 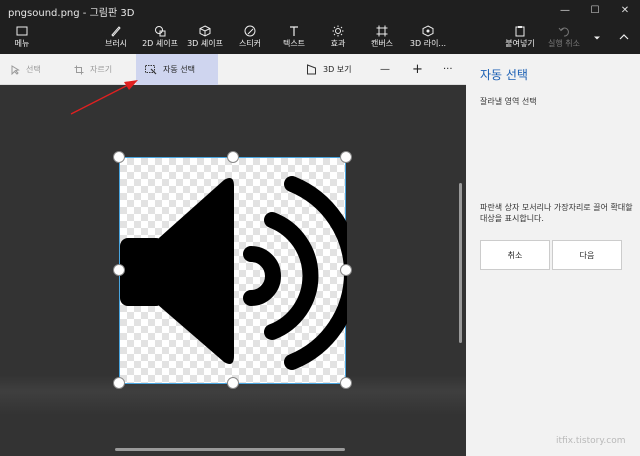 What do you see at coordinates (22, 37) in the screenshot?
I see `menu-button: 메뉴` at bounding box center [22, 37].